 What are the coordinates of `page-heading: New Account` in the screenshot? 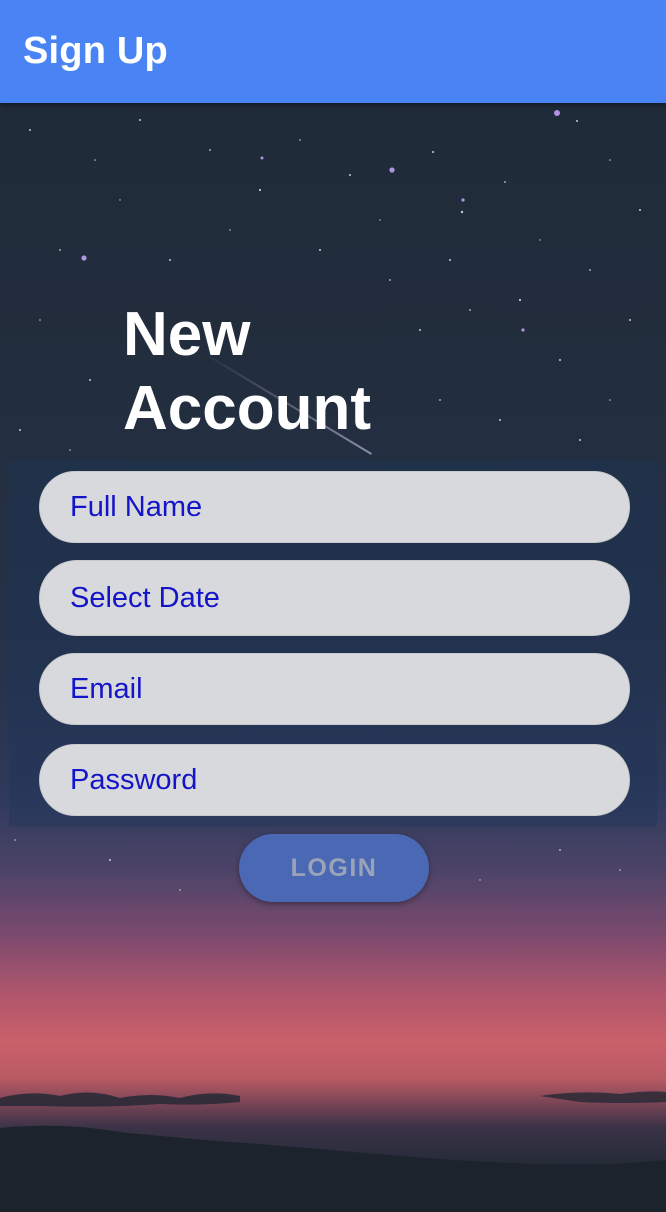 It's located at (283, 372).